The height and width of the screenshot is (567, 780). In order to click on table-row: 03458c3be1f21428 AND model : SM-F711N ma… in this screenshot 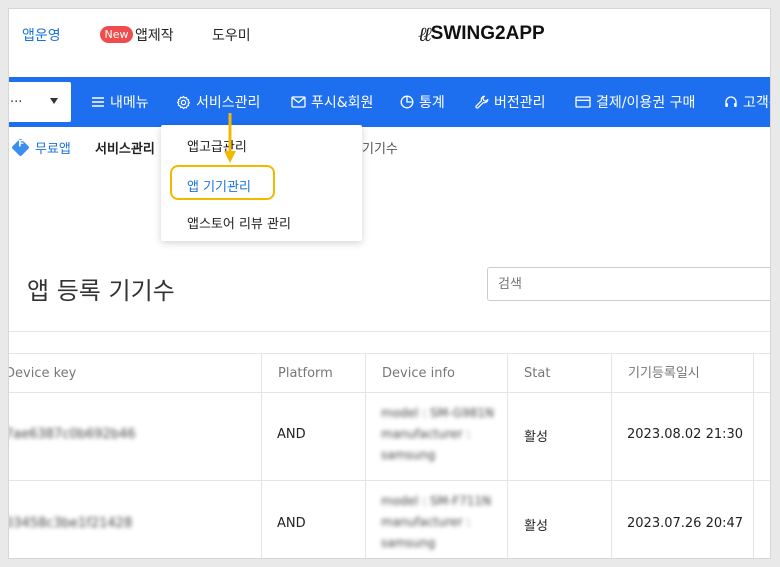, I will do `click(389, 519)`.